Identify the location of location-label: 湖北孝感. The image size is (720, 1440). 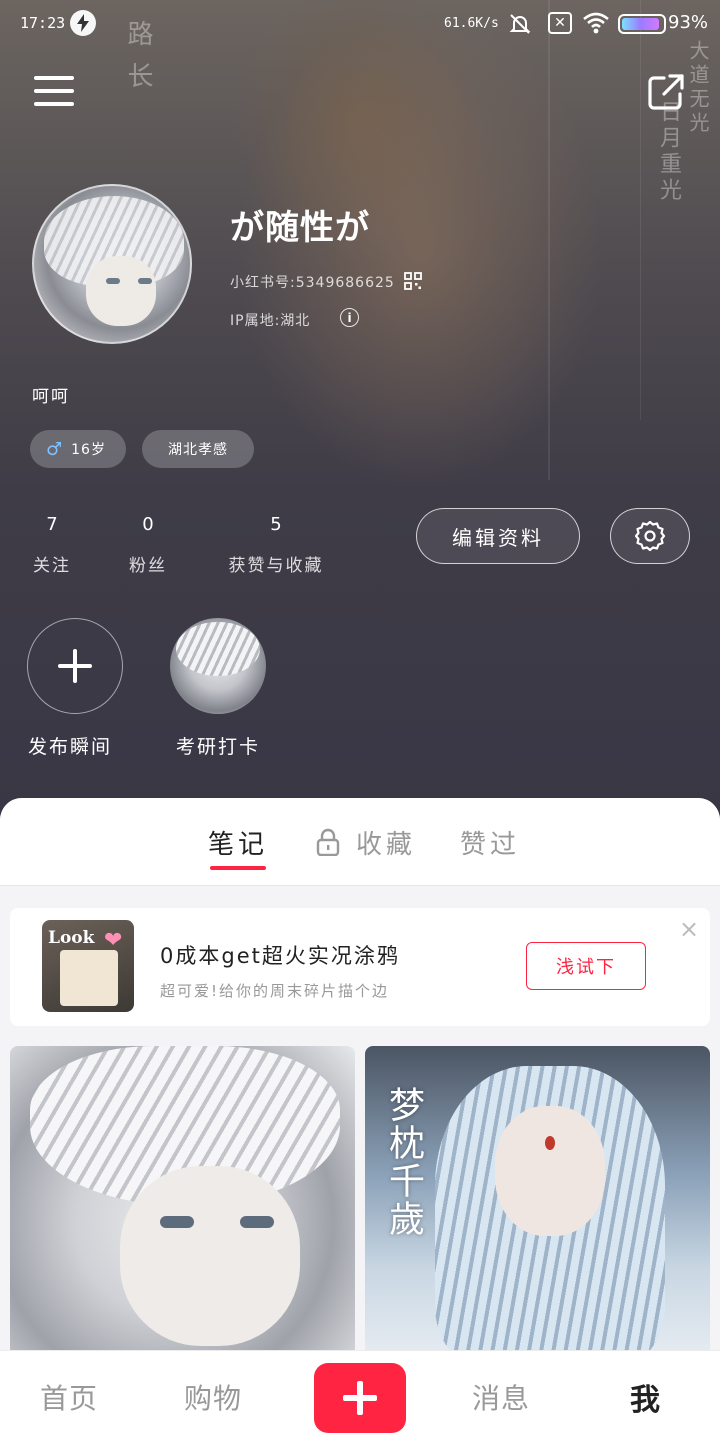
(198, 450).